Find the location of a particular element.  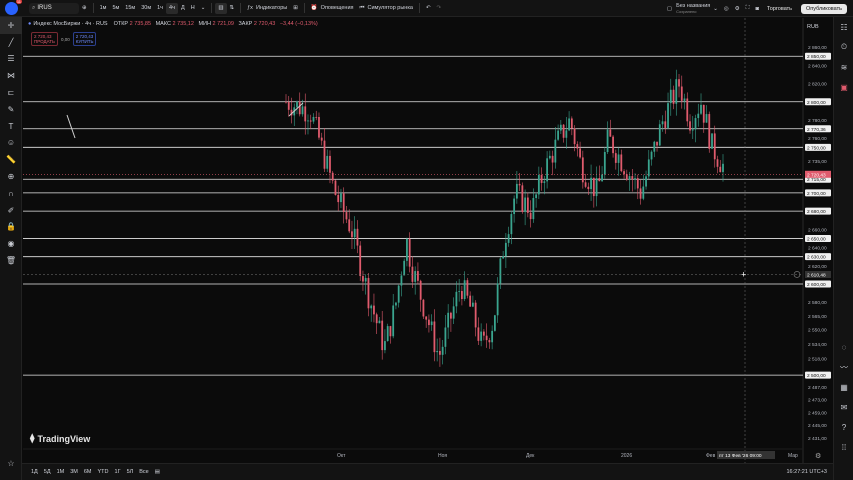

layout-menu: ▢ Без названия Сохранено ⌄ is located at coordinates (692, 8).